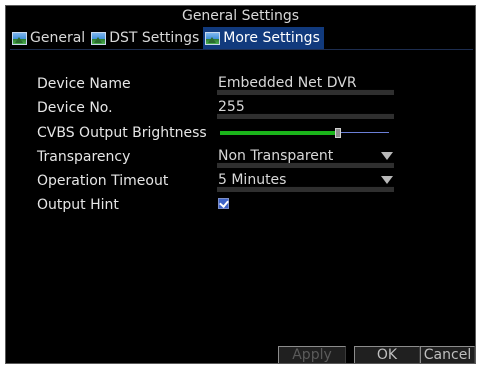 Image resolution: width=478 pixels, height=365 pixels. What do you see at coordinates (305, 181) in the screenshot?
I see `operation-timeout-select: 5 Minutes` at bounding box center [305, 181].